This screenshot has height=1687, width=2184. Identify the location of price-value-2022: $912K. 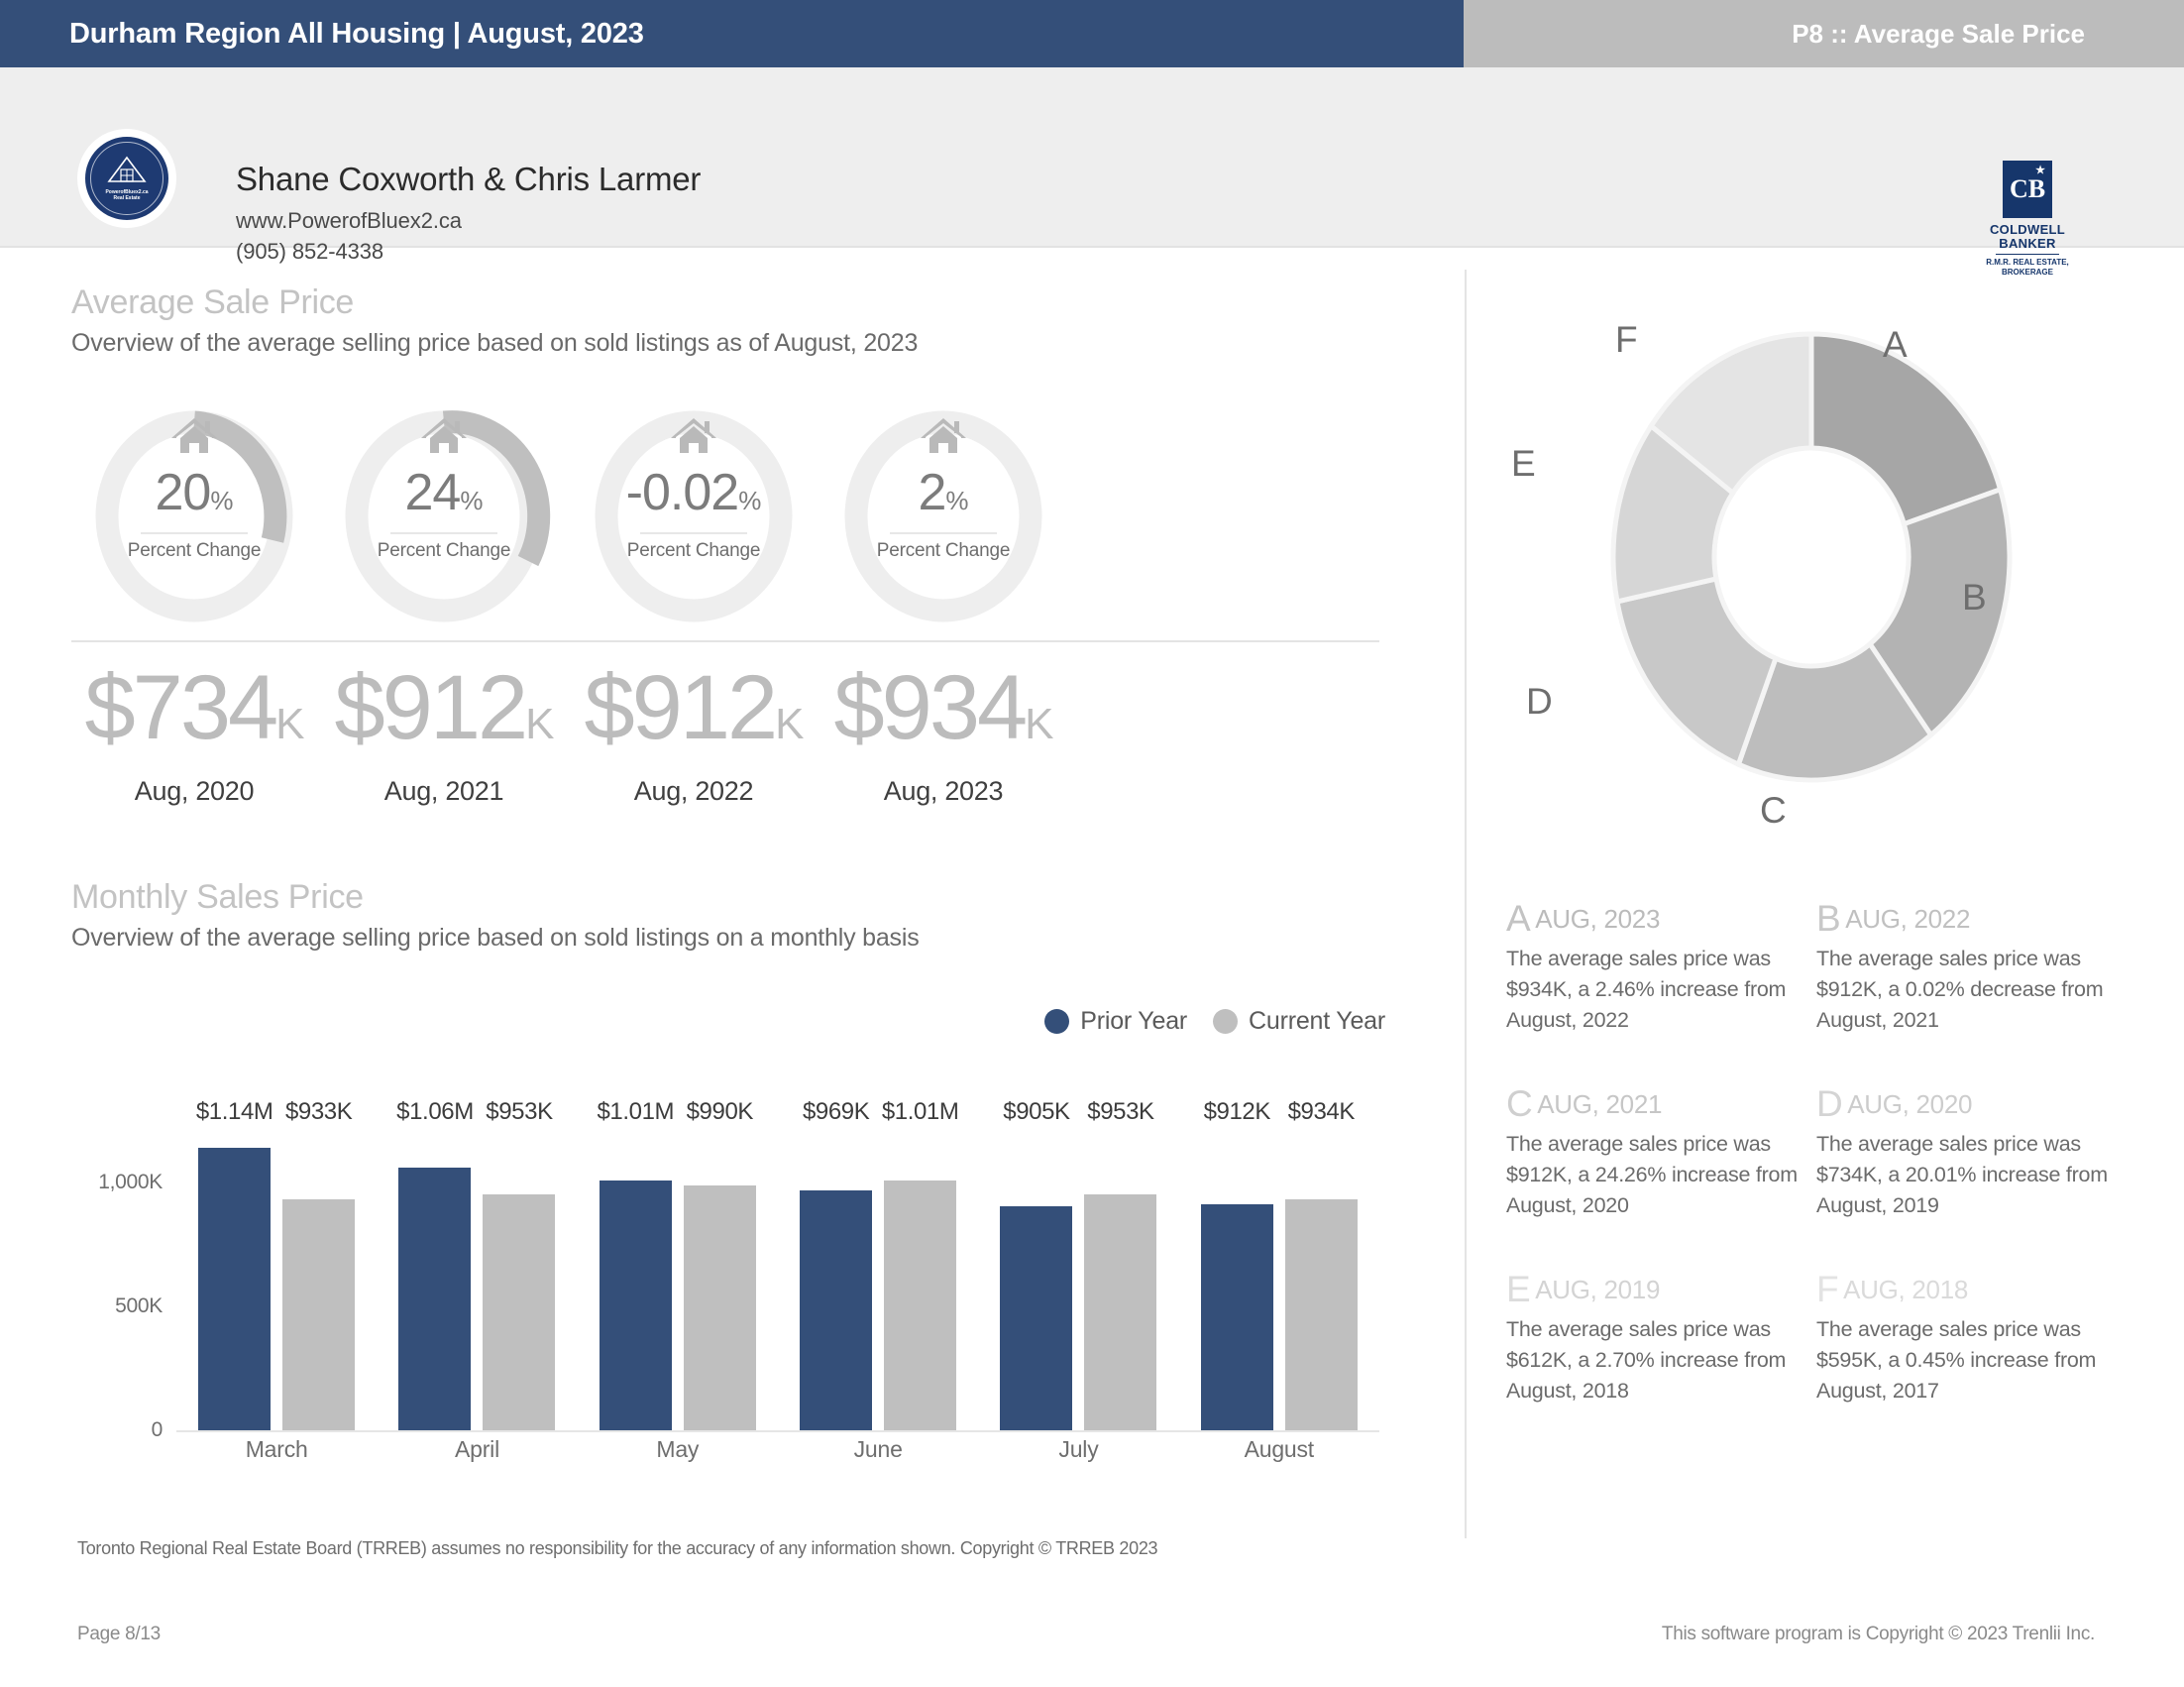
(694, 716).